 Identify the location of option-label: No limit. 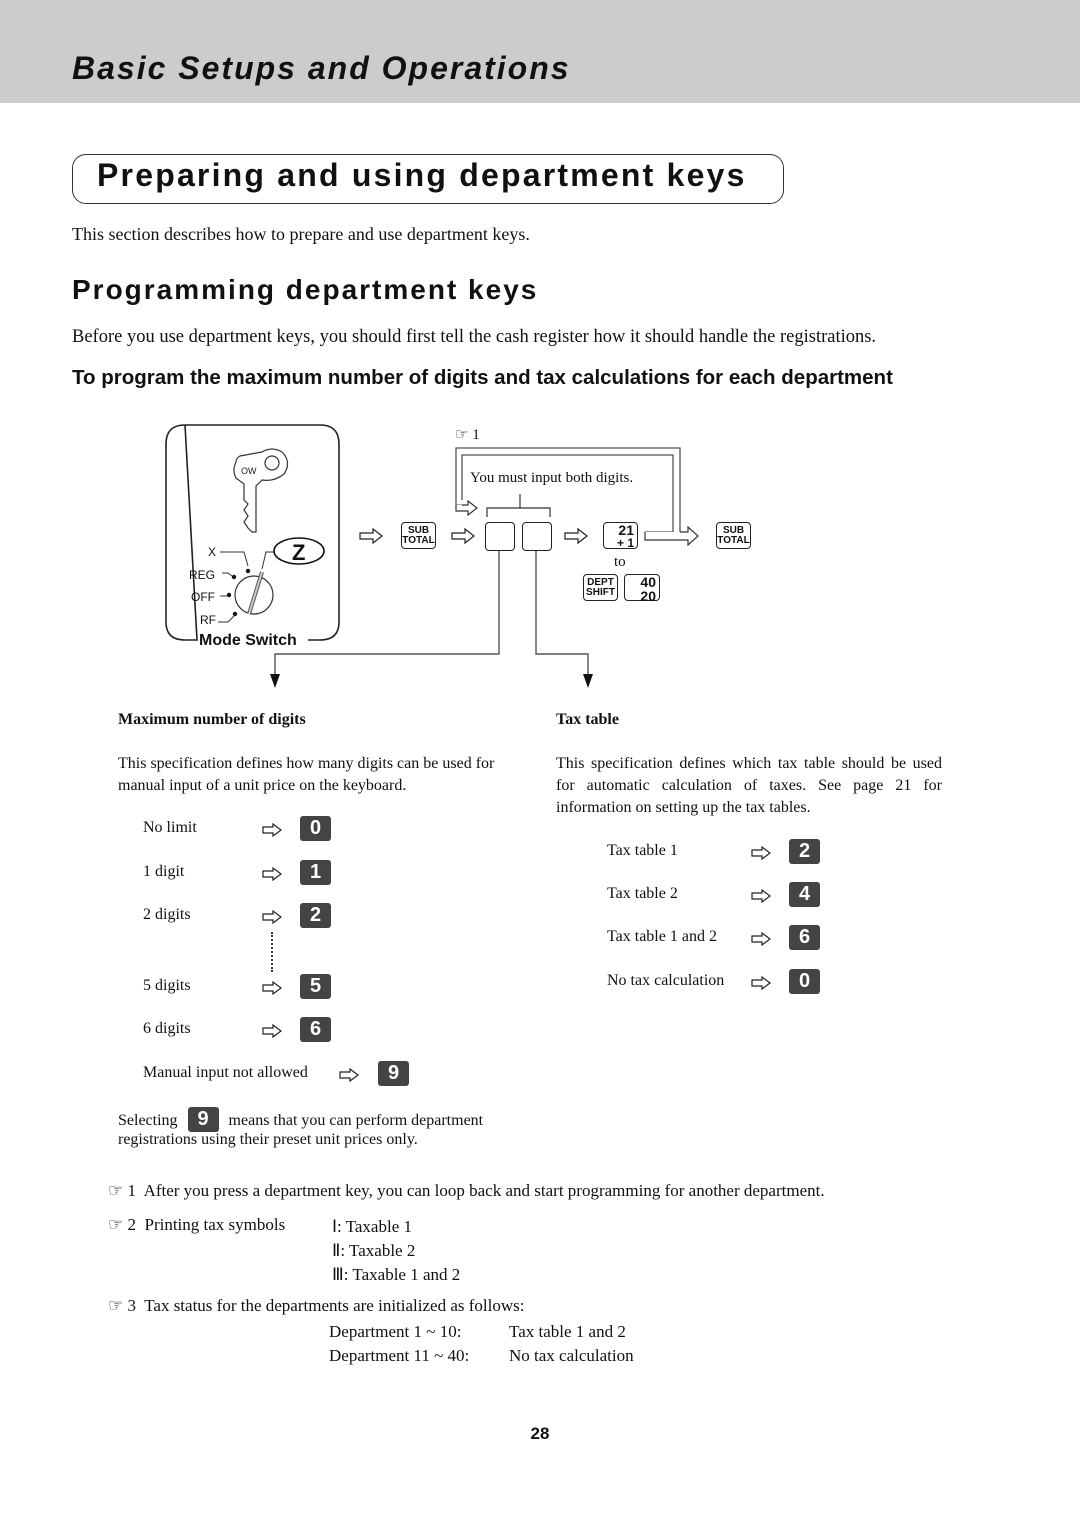
(170, 827).